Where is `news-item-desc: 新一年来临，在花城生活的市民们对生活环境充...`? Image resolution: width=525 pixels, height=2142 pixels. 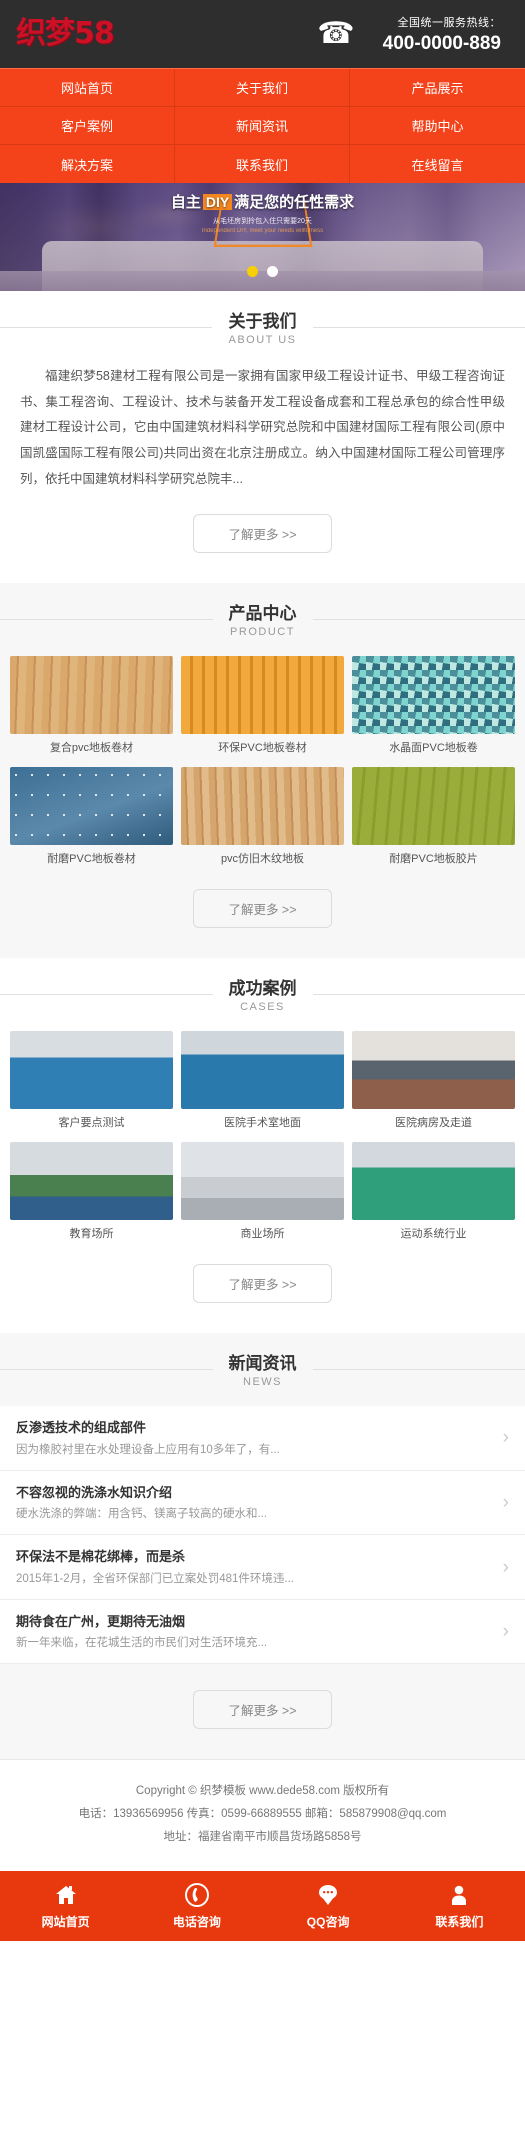
news-item-desc: 新一年来临，在花城生活的市民们对生活环境充... is located at coordinates (142, 1643).